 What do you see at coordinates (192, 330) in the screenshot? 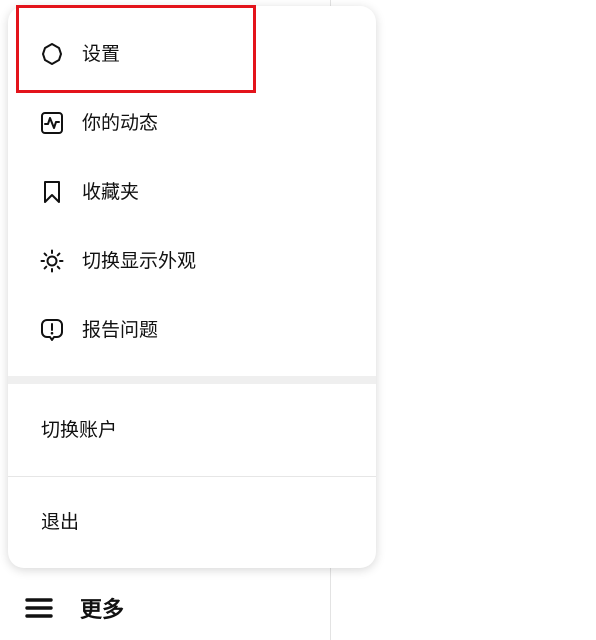
I see `menu-item-report-problem: 报告问题` at bounding box center [192, 330].